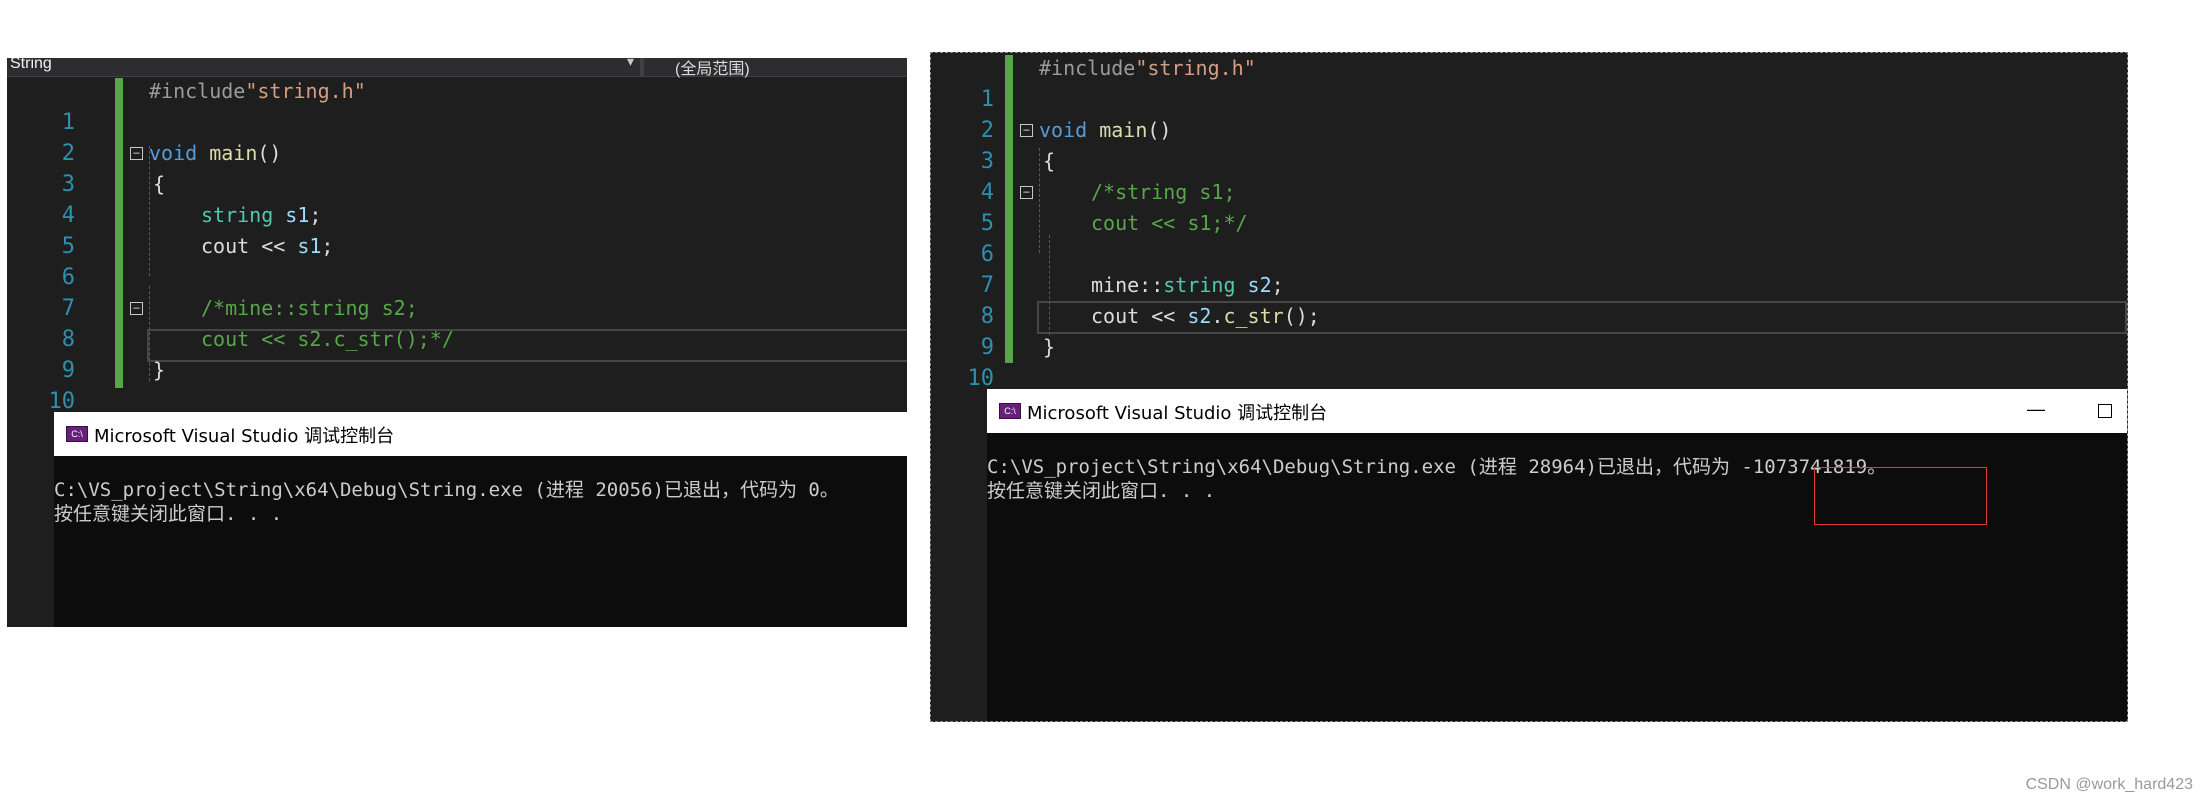 The width and height of the screenshot is (2205, 804). I want to click on code-line: 8 mine::string s2;, so click(1529, 299).